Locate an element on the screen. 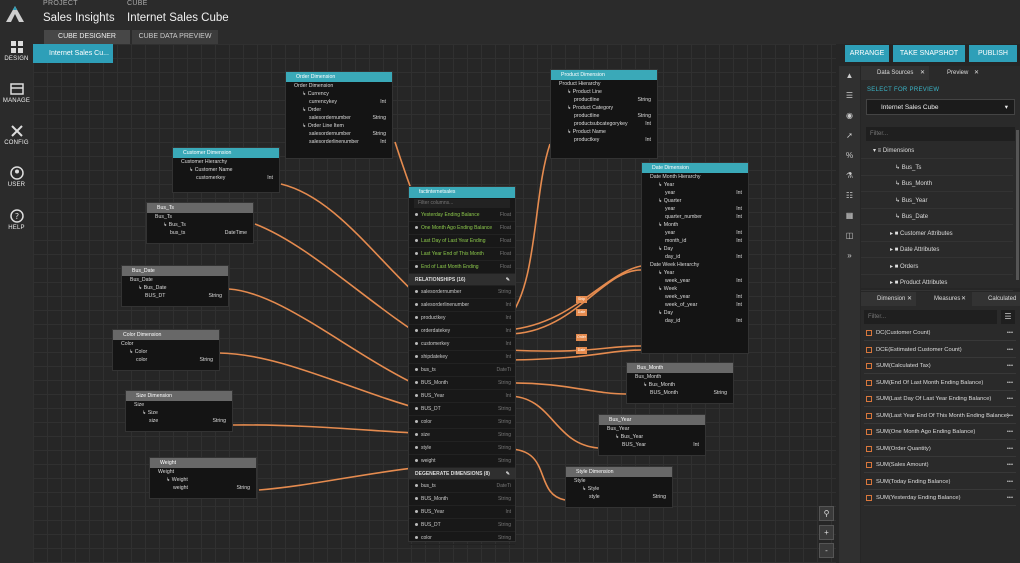 The height and width of the screenshot is (563, 1020). tab-calculated: Calculated is located at coordinates (996, 299).